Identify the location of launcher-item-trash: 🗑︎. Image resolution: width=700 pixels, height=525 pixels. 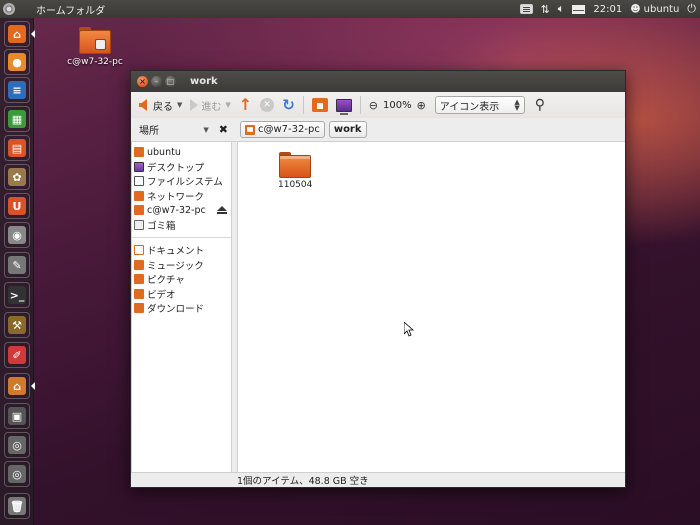
(17, 506).